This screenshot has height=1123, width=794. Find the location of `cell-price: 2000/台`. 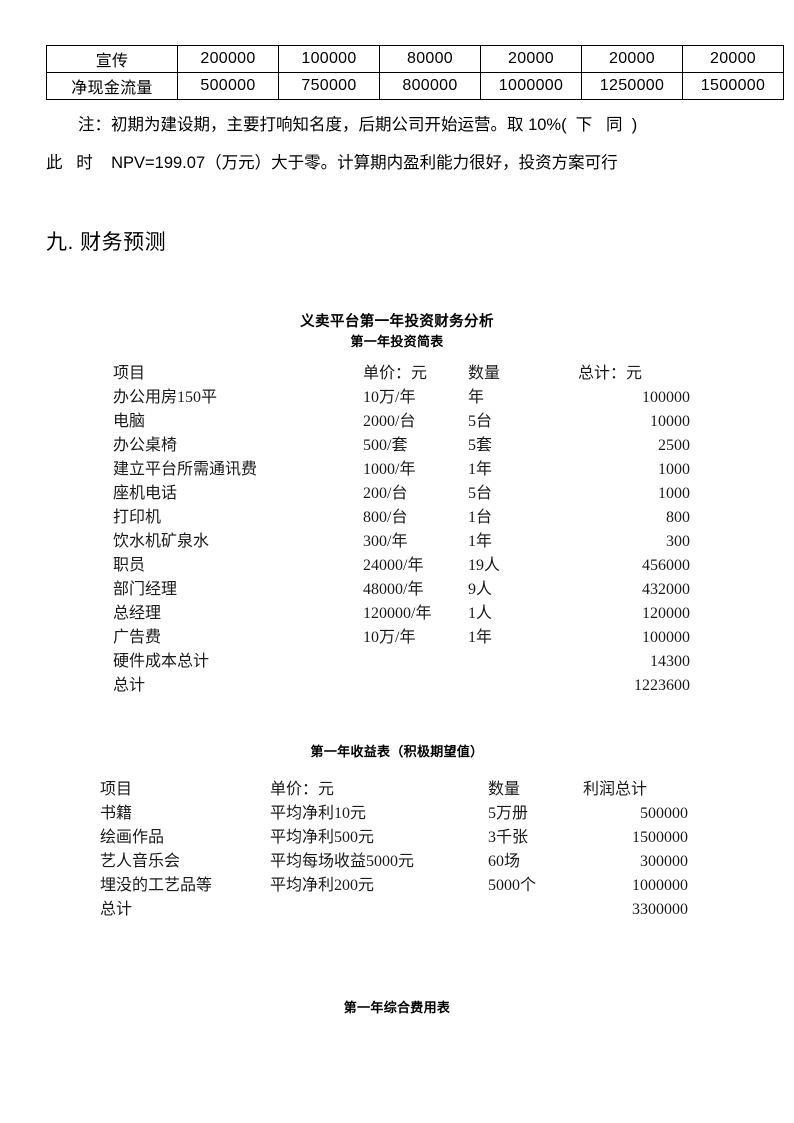

cell-price: 2000/台 is located at coordinates (389, 421).